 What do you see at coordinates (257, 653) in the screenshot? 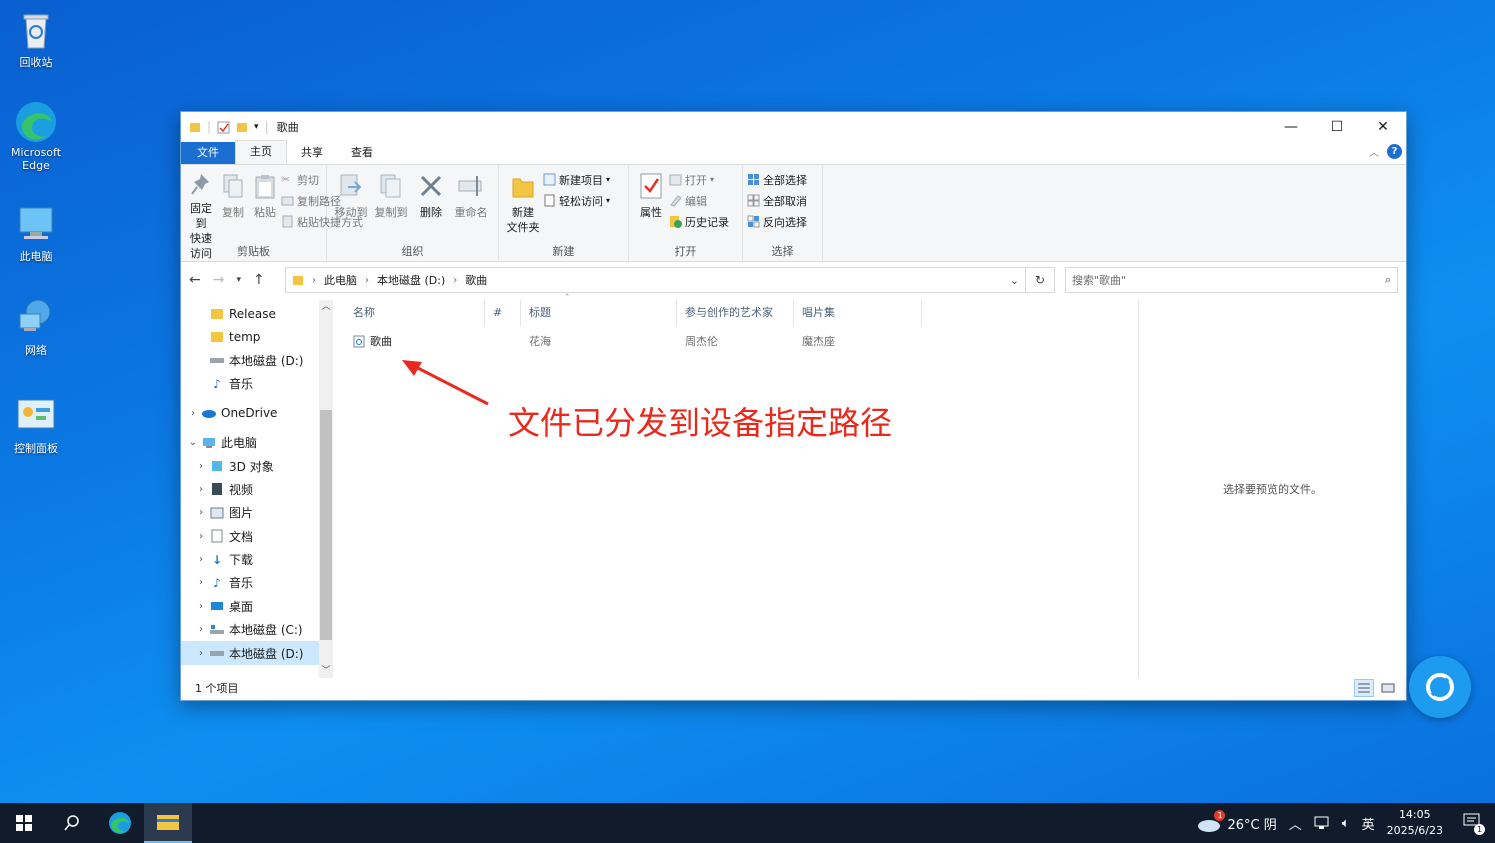
I see `nav-item-local-disk-d: › 本地磁盘 (D:)` at bounding box center [257, 653].